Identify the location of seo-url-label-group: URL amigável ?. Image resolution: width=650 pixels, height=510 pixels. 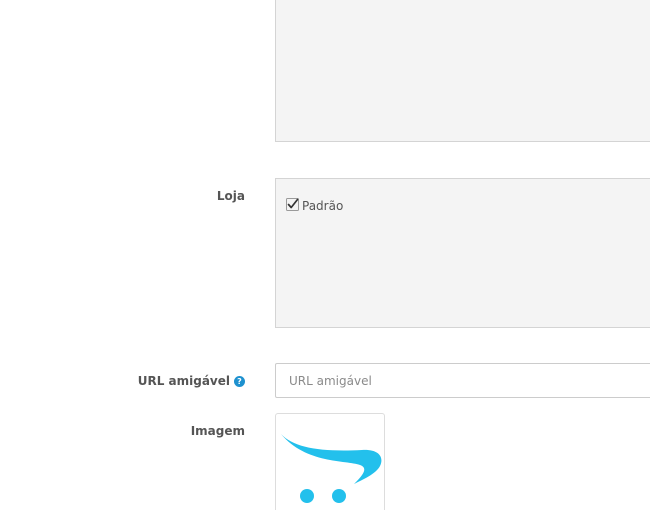
(191, 381).